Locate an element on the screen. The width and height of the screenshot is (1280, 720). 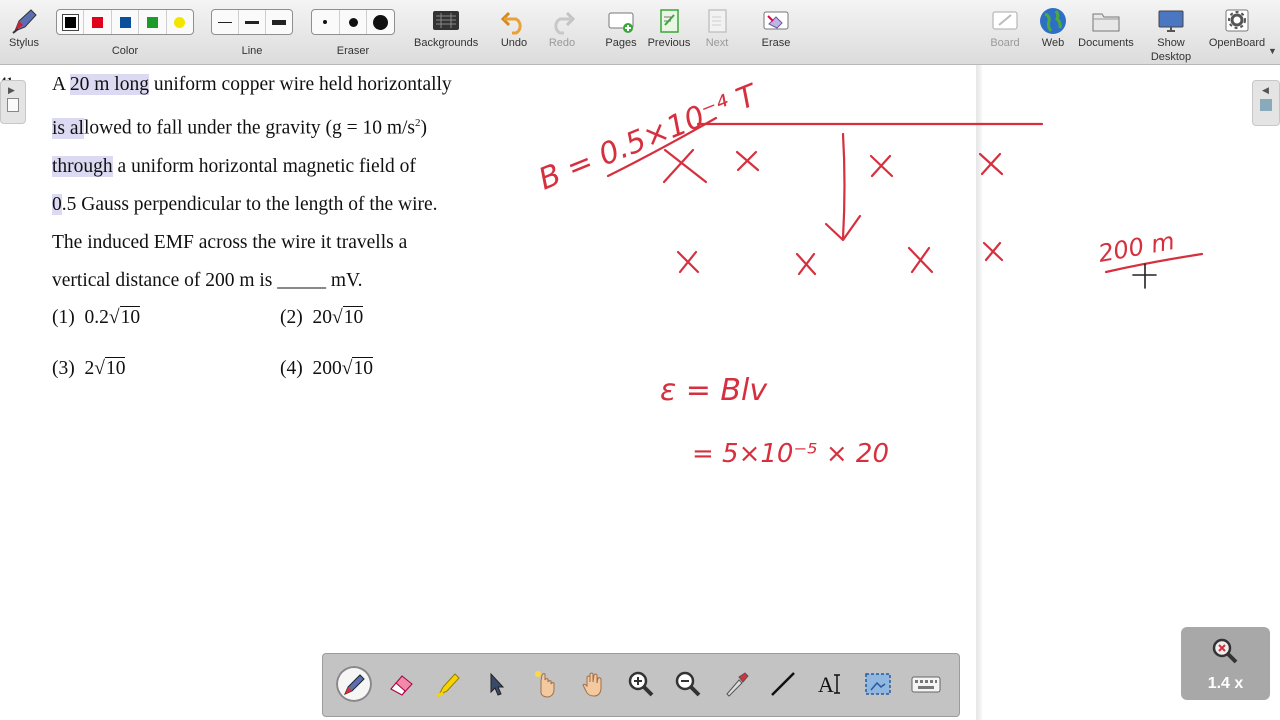
keyboard-button is located at coordinates (926, 684).